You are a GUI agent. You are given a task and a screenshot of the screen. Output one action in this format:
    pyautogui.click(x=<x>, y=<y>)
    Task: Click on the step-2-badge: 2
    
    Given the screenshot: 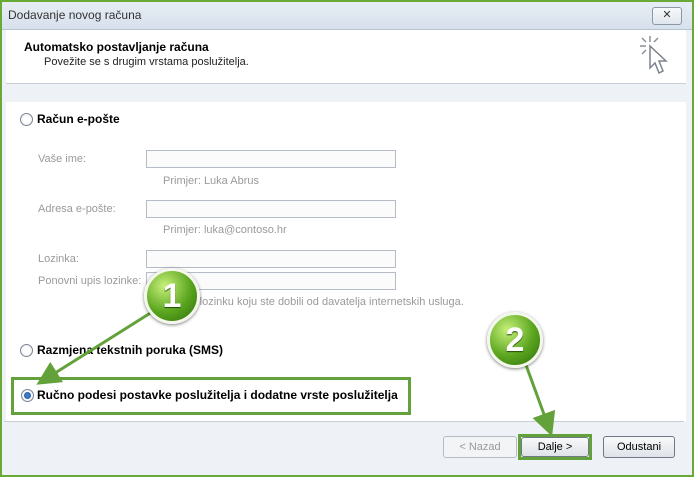 What is the action you would take?
    pyautogui.click(x=515, y=340)
    